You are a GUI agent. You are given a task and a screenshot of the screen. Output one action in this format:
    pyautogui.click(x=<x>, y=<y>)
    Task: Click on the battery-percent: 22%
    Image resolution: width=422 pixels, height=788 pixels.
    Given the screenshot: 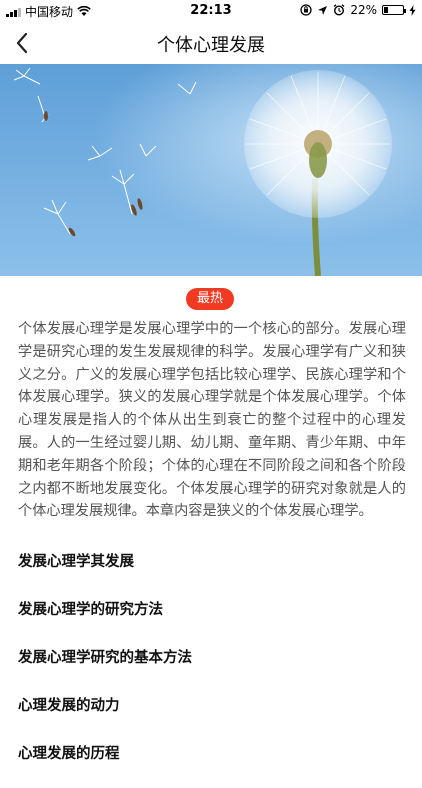 What is the action you would take?
    pyautogui.click(x=363, y=10)
    